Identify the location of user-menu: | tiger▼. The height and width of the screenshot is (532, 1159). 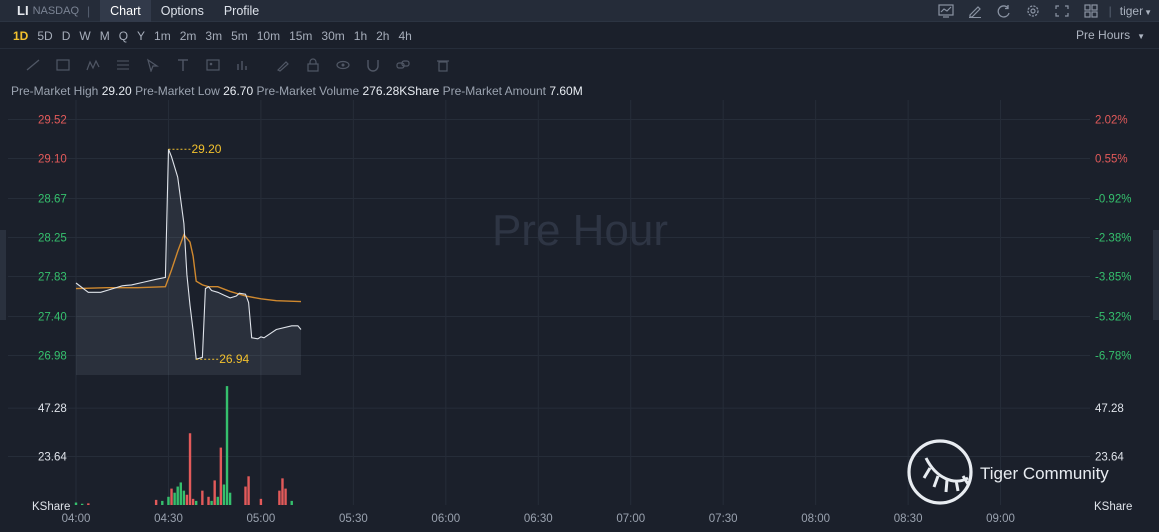
(1130, 11).